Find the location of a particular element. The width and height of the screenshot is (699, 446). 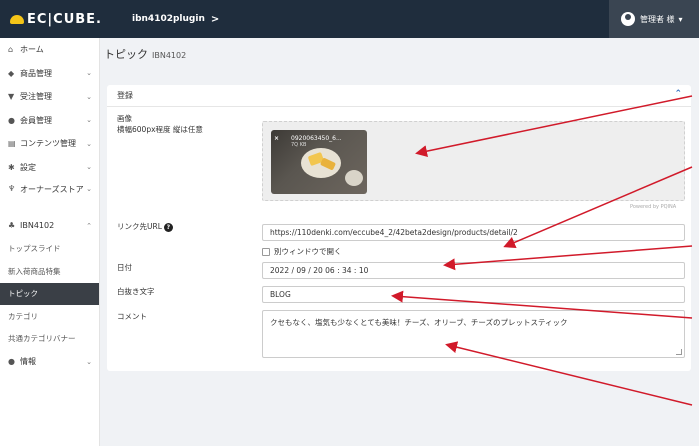

food-image-bowl is located at coordinates (354, 178).